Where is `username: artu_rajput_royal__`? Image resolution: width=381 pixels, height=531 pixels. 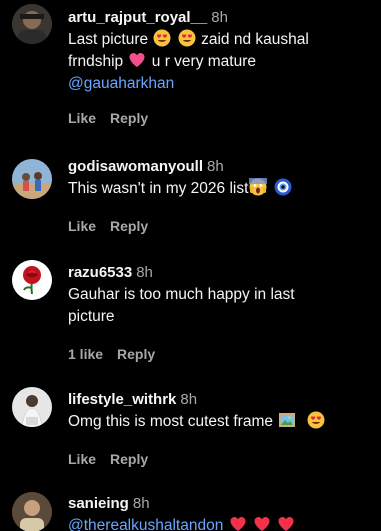 username: artu_rajput_royal__ is located at coordinates (137, 17).